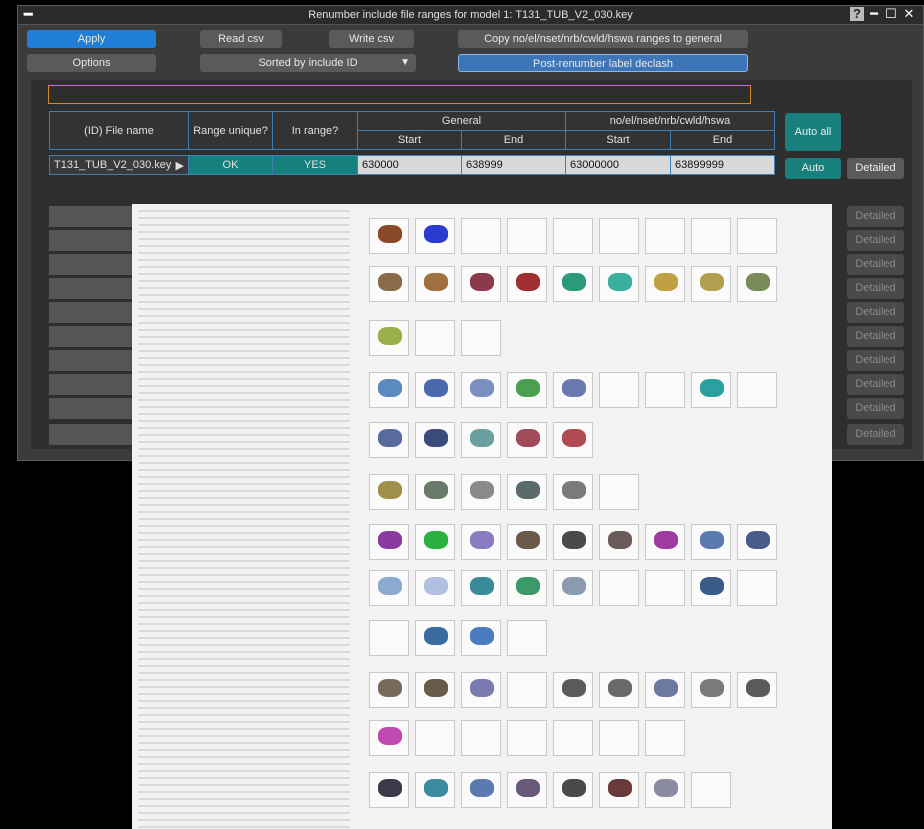  What do you see at coordinates (857, 14) in the screenshot?
I see `help-icon: ?` at bounding box center [857, 14].